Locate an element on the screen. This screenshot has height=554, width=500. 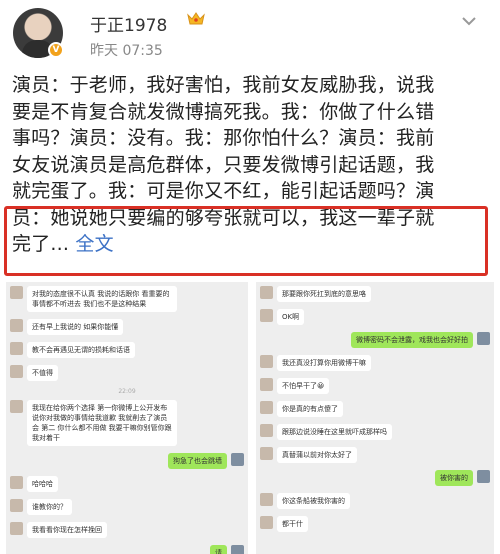
chat-message-received: 哈哈哈 is located at coordinates (34, 484).